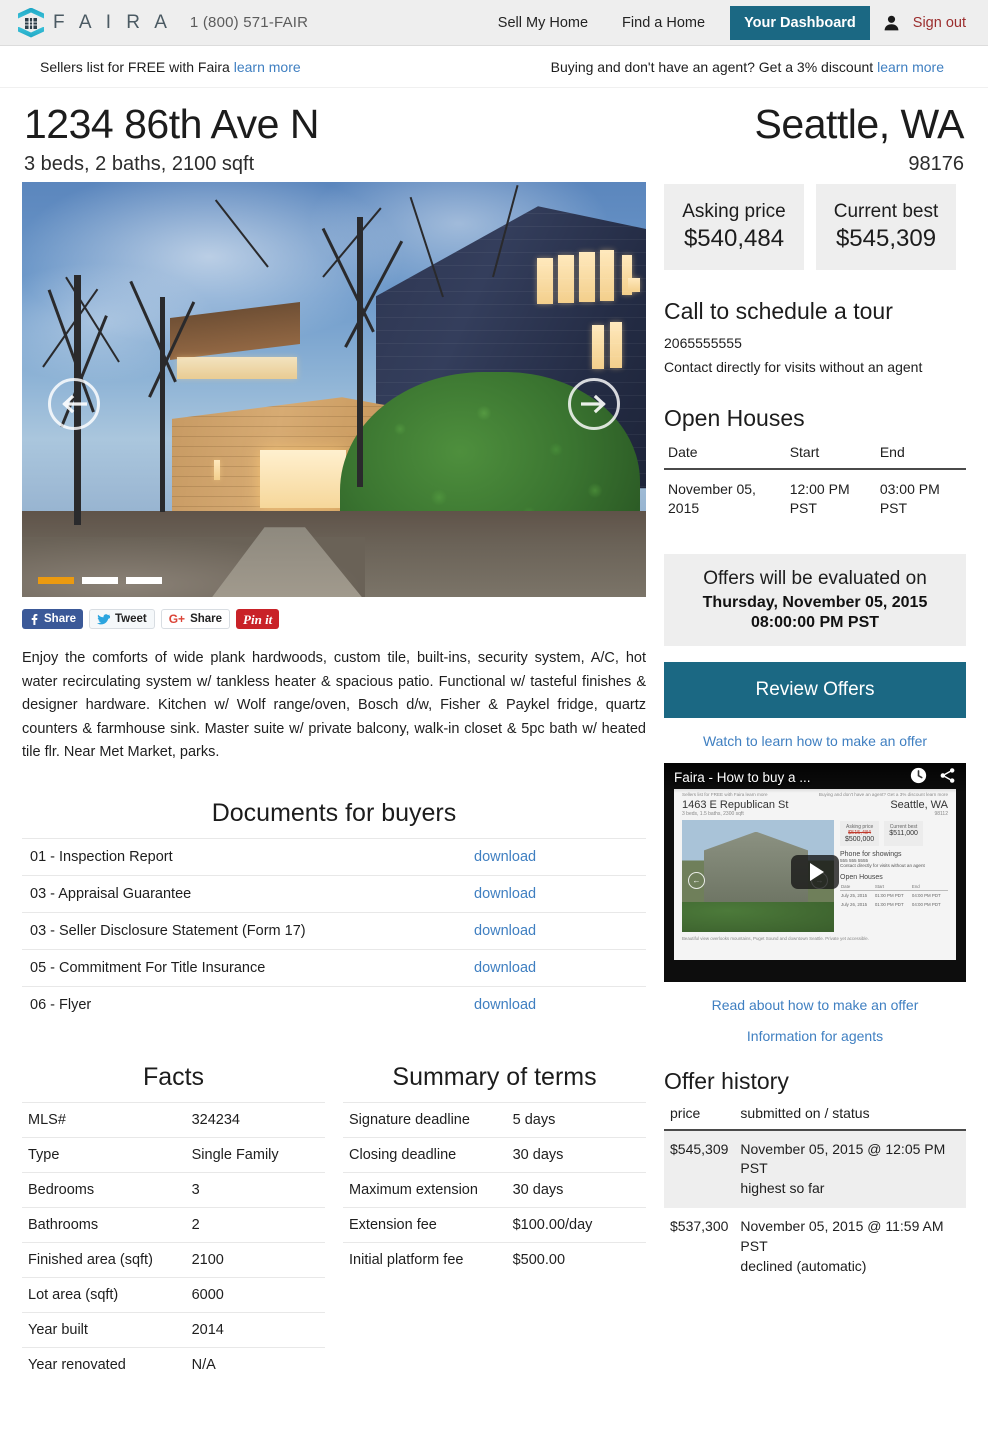  I want to click on open-house-end: 03:00 PM PST, so click(909, 498).